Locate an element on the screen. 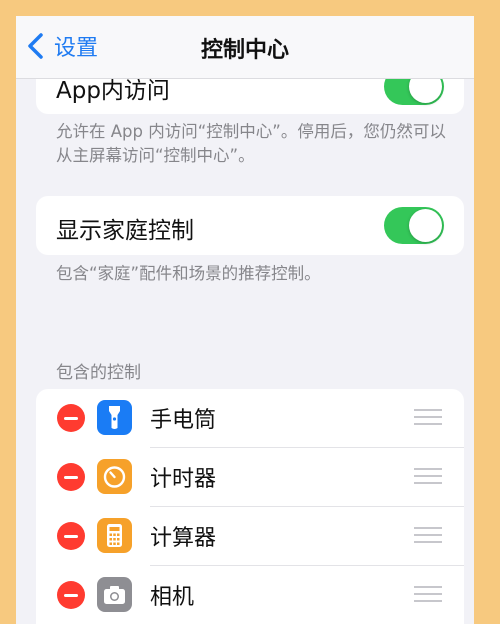 The width and height of the screenshot is (500, 624). remove-calculator-button is located at coordinates (71, 536).